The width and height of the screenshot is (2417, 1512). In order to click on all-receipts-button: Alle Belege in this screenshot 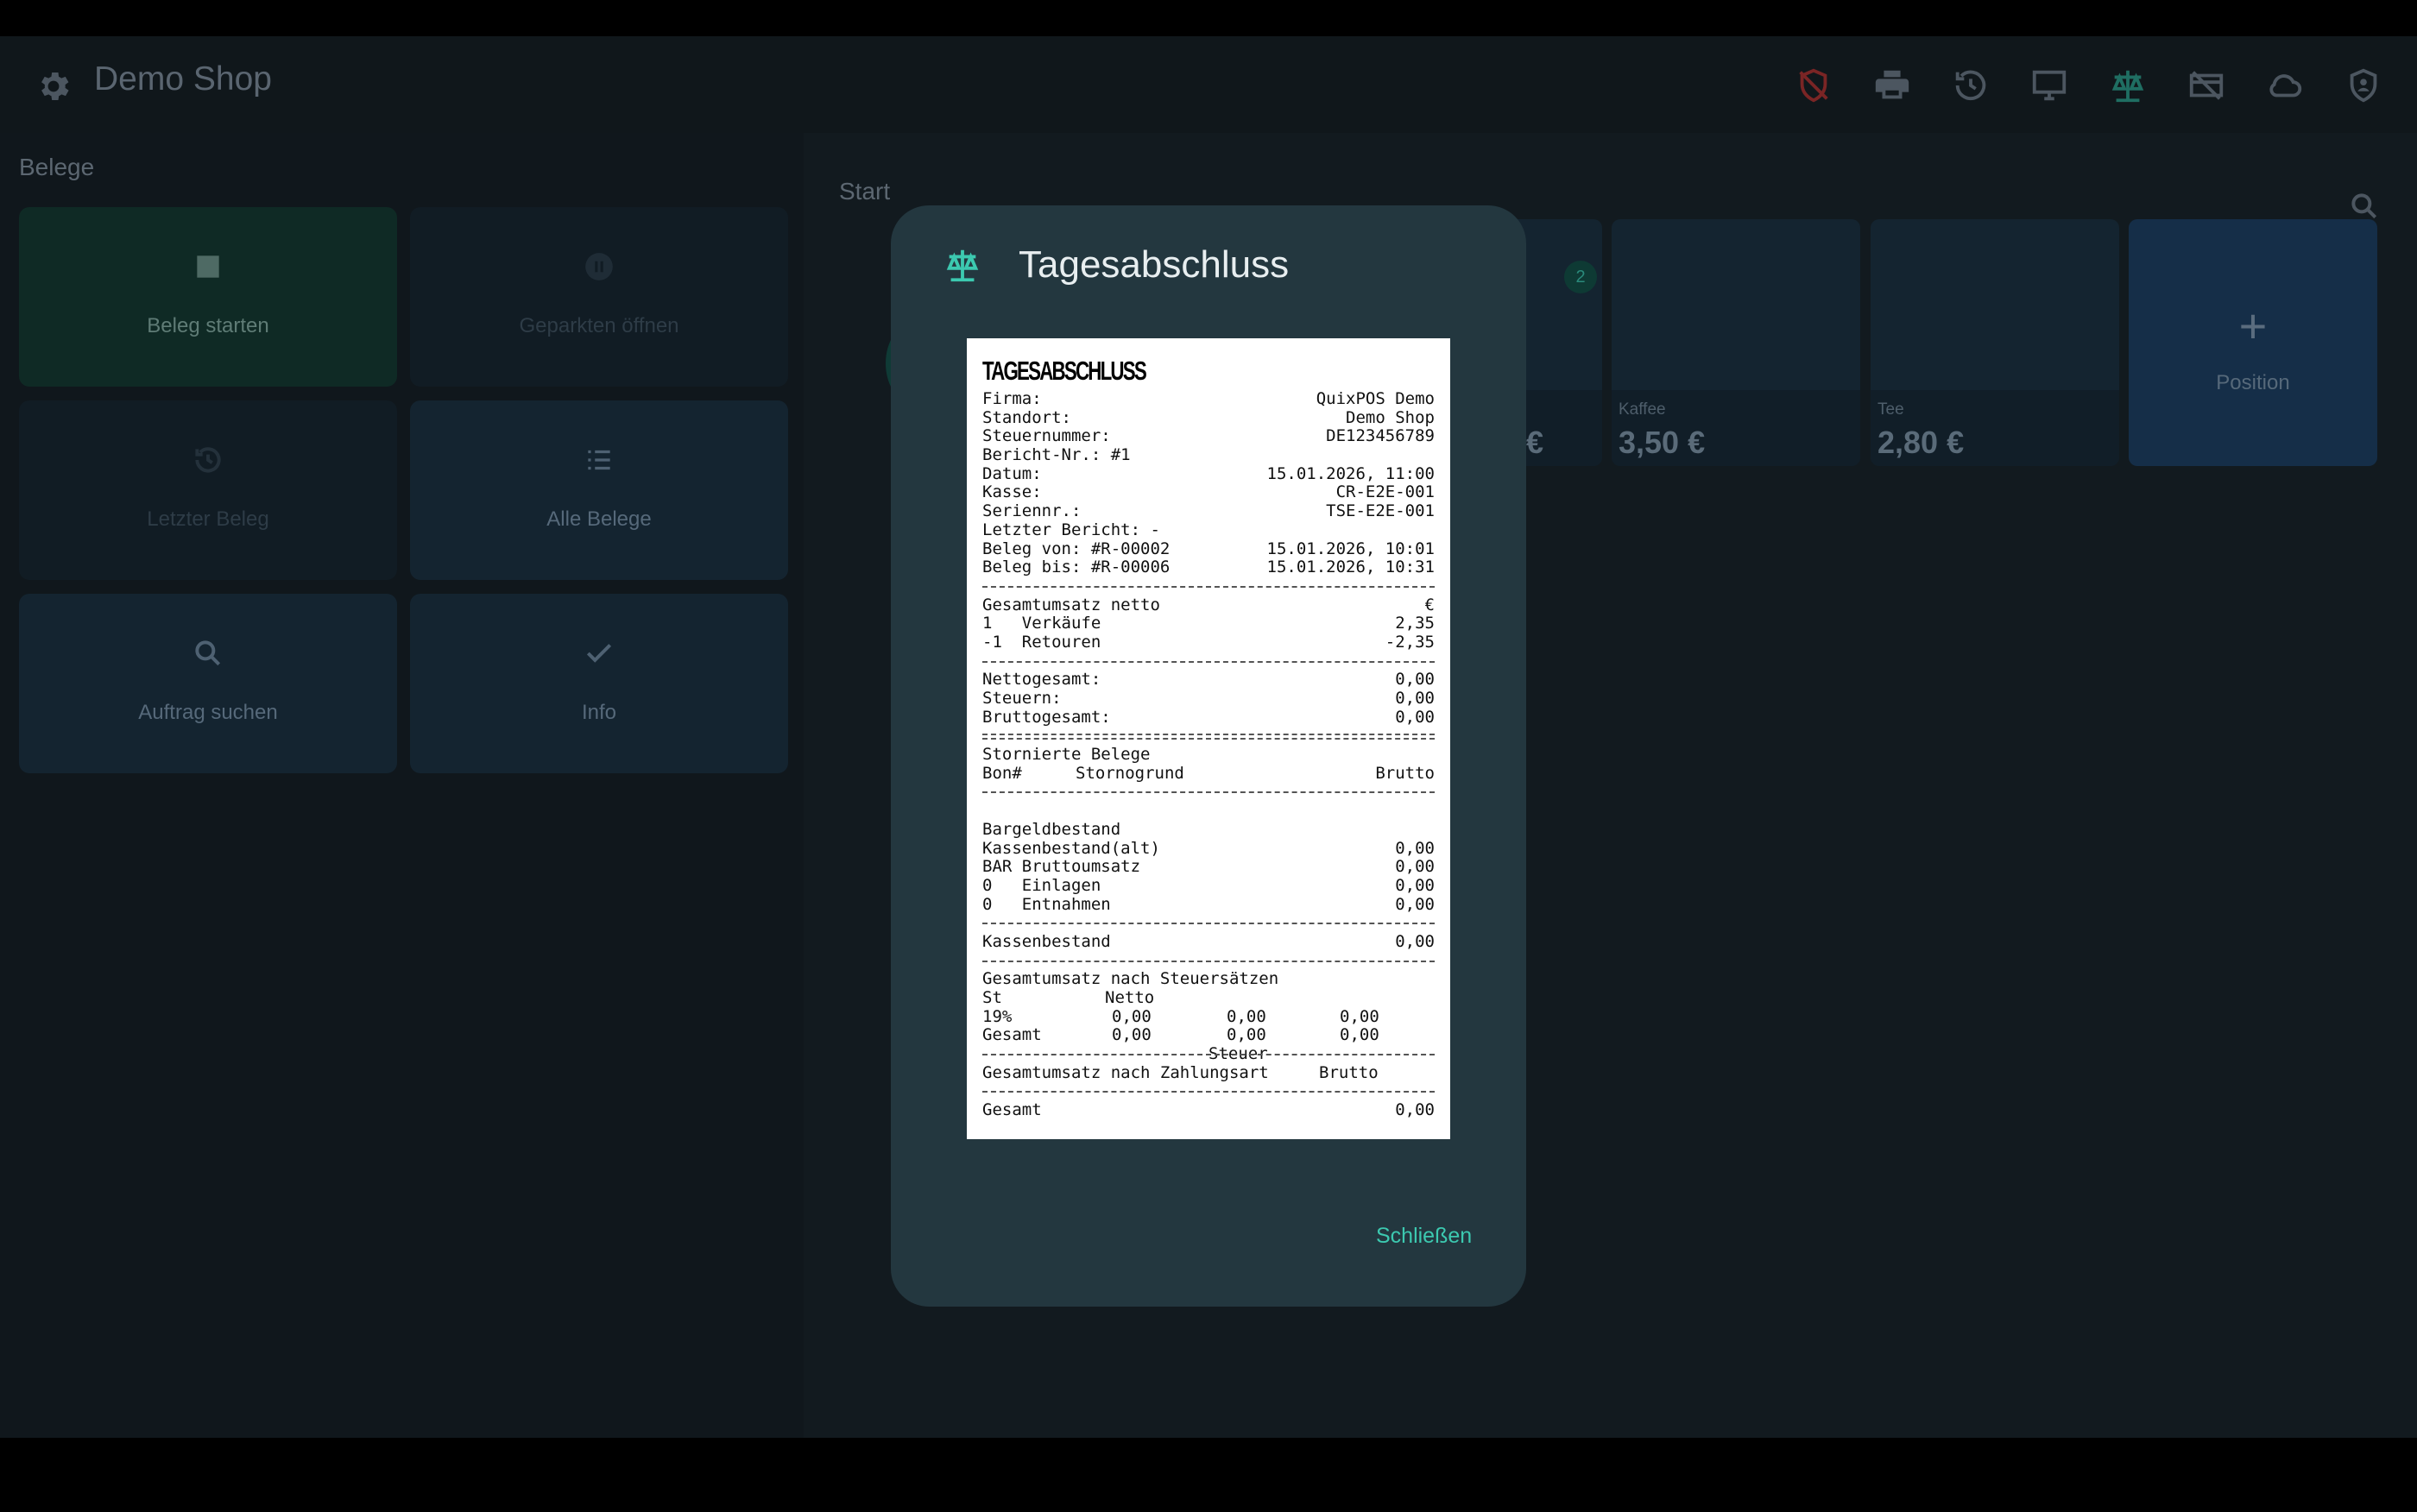, I will do `click(599, 490)`.